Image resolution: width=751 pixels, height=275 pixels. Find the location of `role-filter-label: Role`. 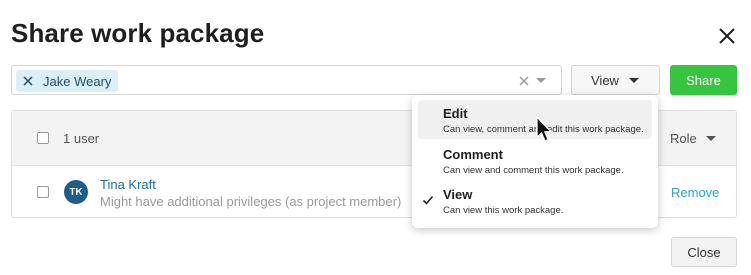

role-filter-label: Role is located at coordinates (683, 138).